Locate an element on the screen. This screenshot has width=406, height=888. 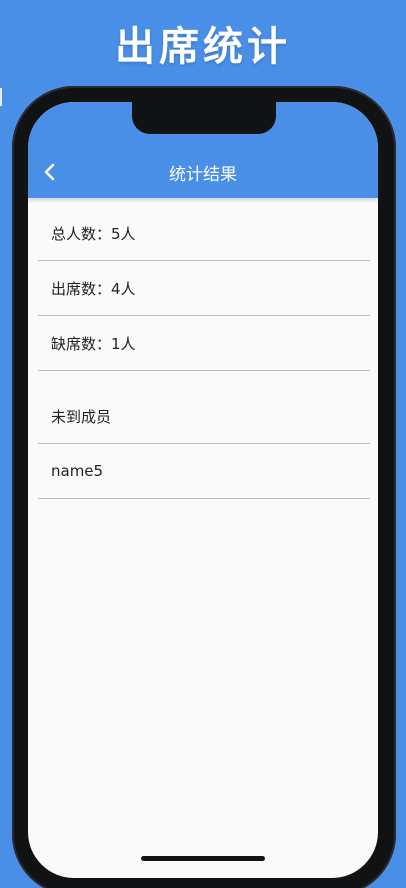
present-count-row: 出席数：4人 is located at coordinates (204, 288).